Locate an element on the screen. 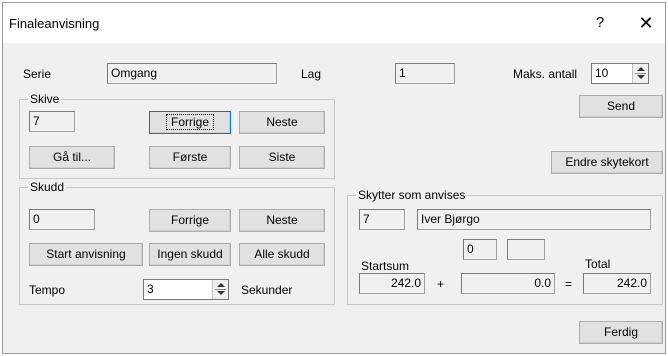 This screenshot has height=356, width=668. lag-field: 1 is located at coordinates (425, 73).